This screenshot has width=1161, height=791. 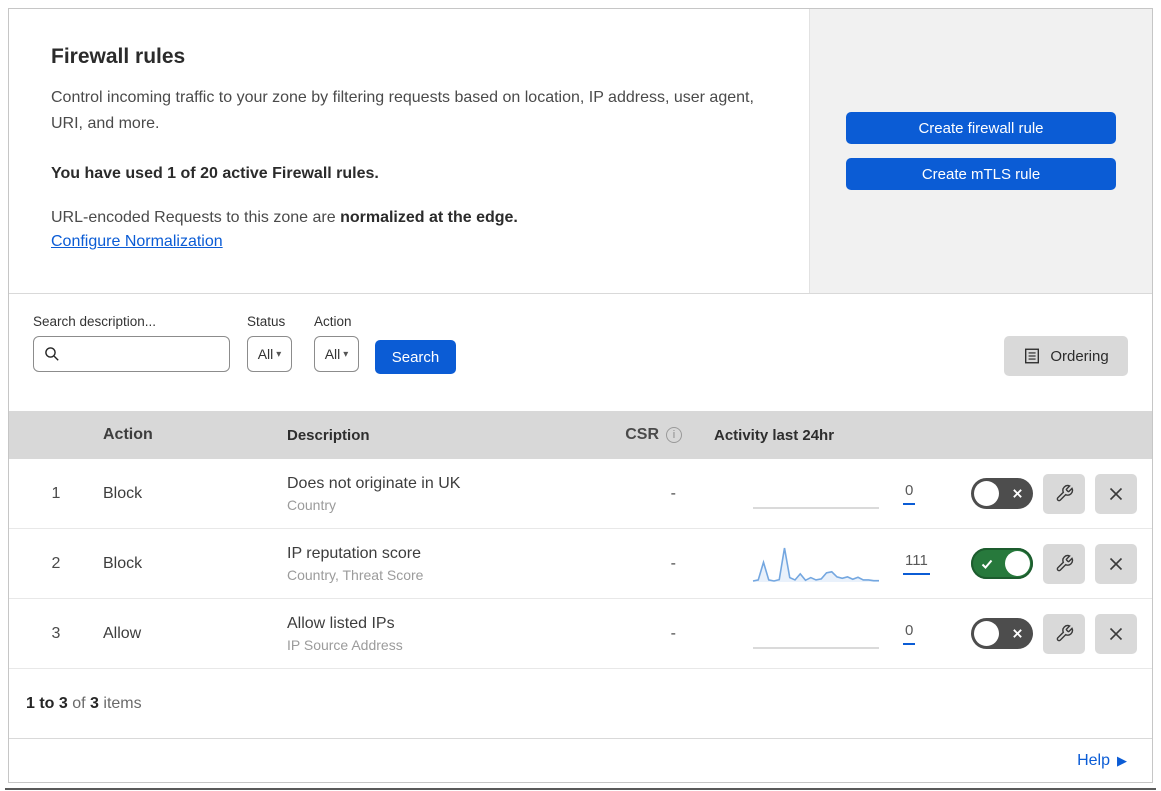 I want to click on ordering-button: Ordering, so click(x=1066, y=356).